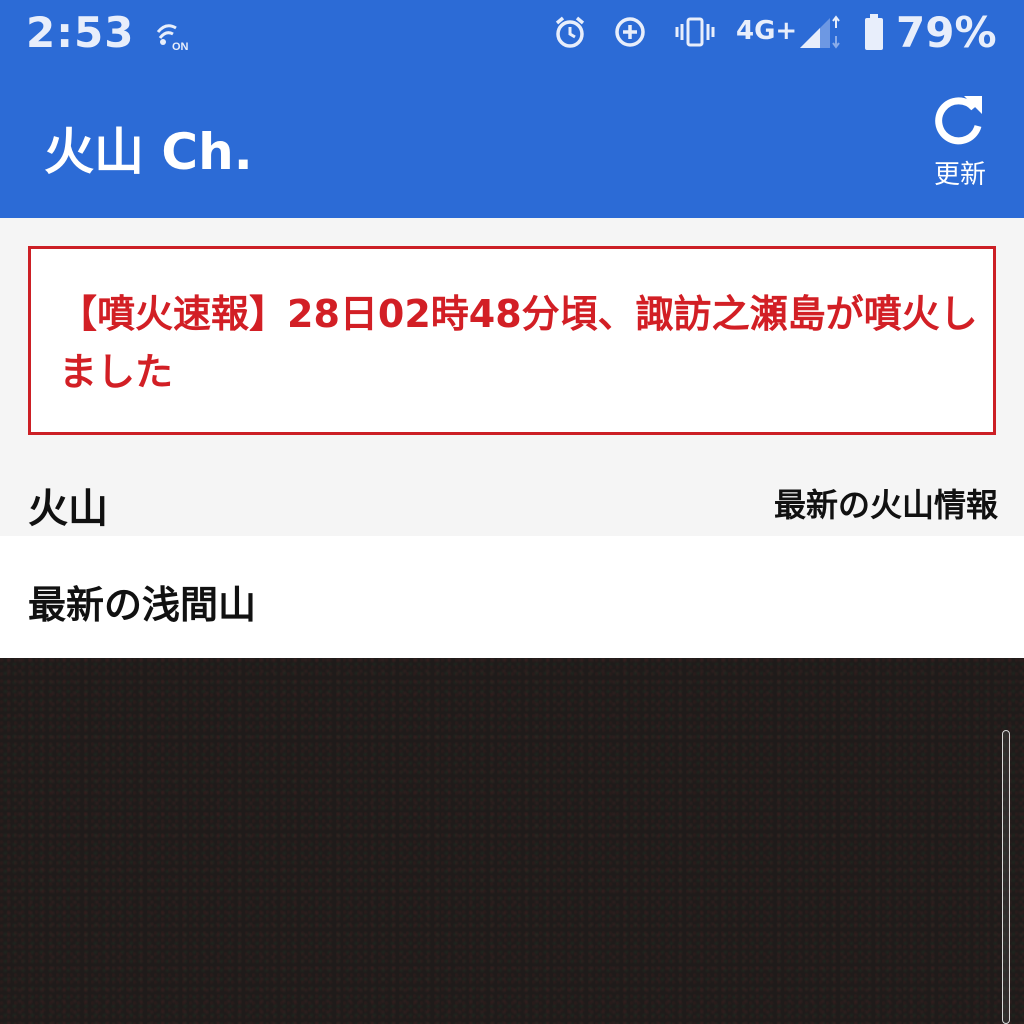 The height and width of the screenshot is (1024, 1024). What do you see at coordinates (512, 498) in the screenshot?
I see `volcano-section-header: 火山 最新の火山情報` at bounding box center [512, 498].